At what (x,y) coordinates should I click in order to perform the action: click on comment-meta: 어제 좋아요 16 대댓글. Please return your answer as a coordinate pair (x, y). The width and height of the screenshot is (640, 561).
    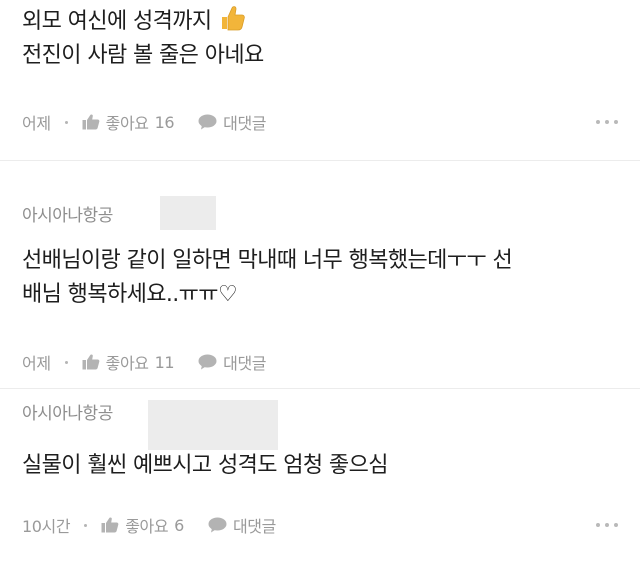
    Looking at the image, I should click on (144, 122).